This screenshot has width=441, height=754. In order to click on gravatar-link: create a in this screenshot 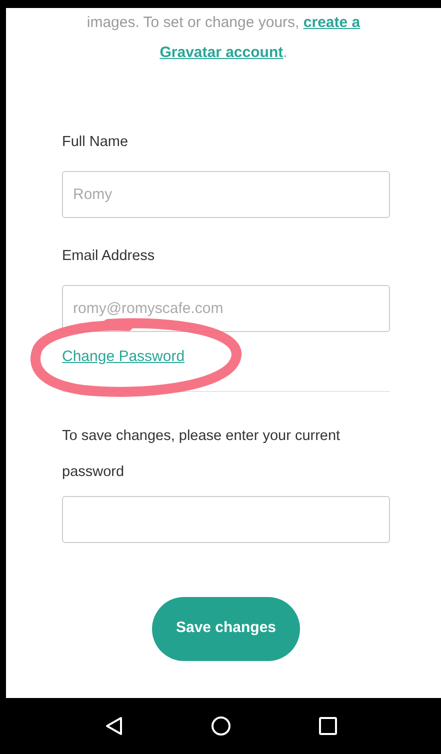, I will do `click(331, 22)`.